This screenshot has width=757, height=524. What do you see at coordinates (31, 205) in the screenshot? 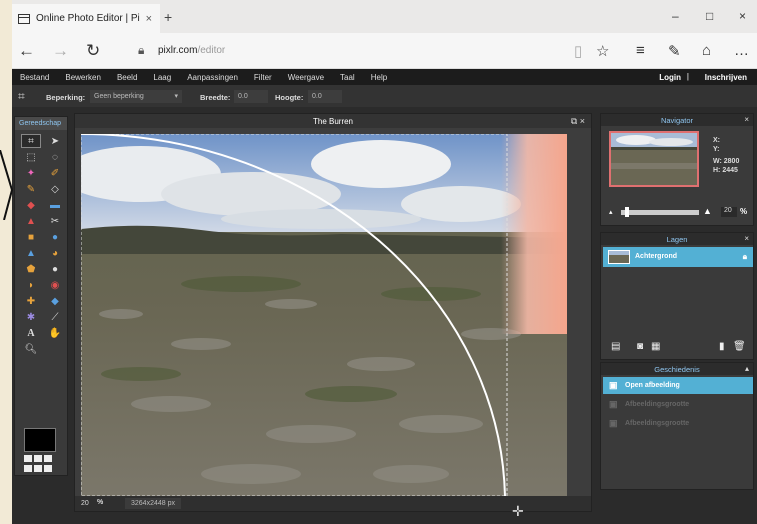
I see `bucket-tool: ◆` at bounding box center [31, 205].